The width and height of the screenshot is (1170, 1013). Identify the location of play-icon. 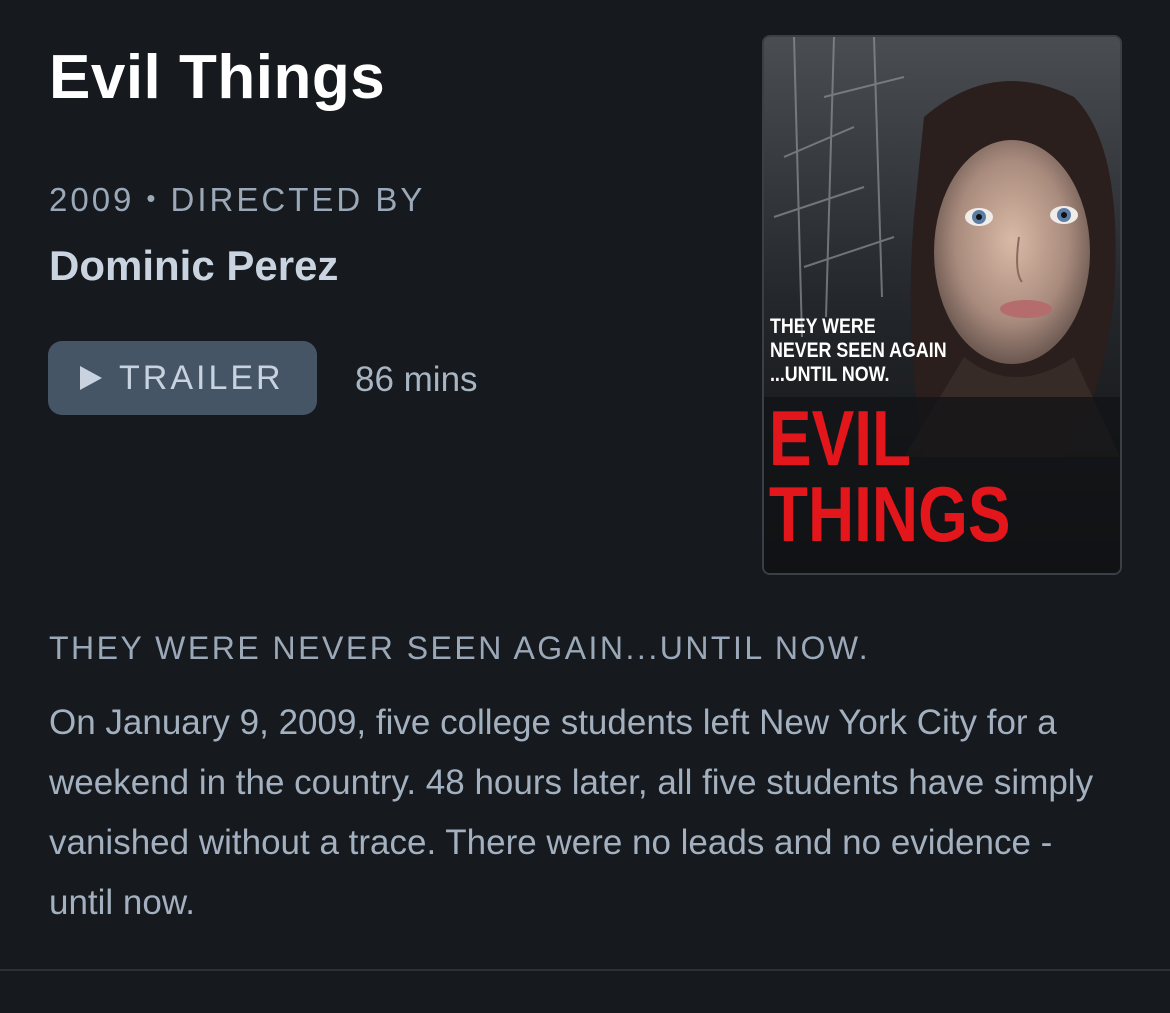
(91, 378).